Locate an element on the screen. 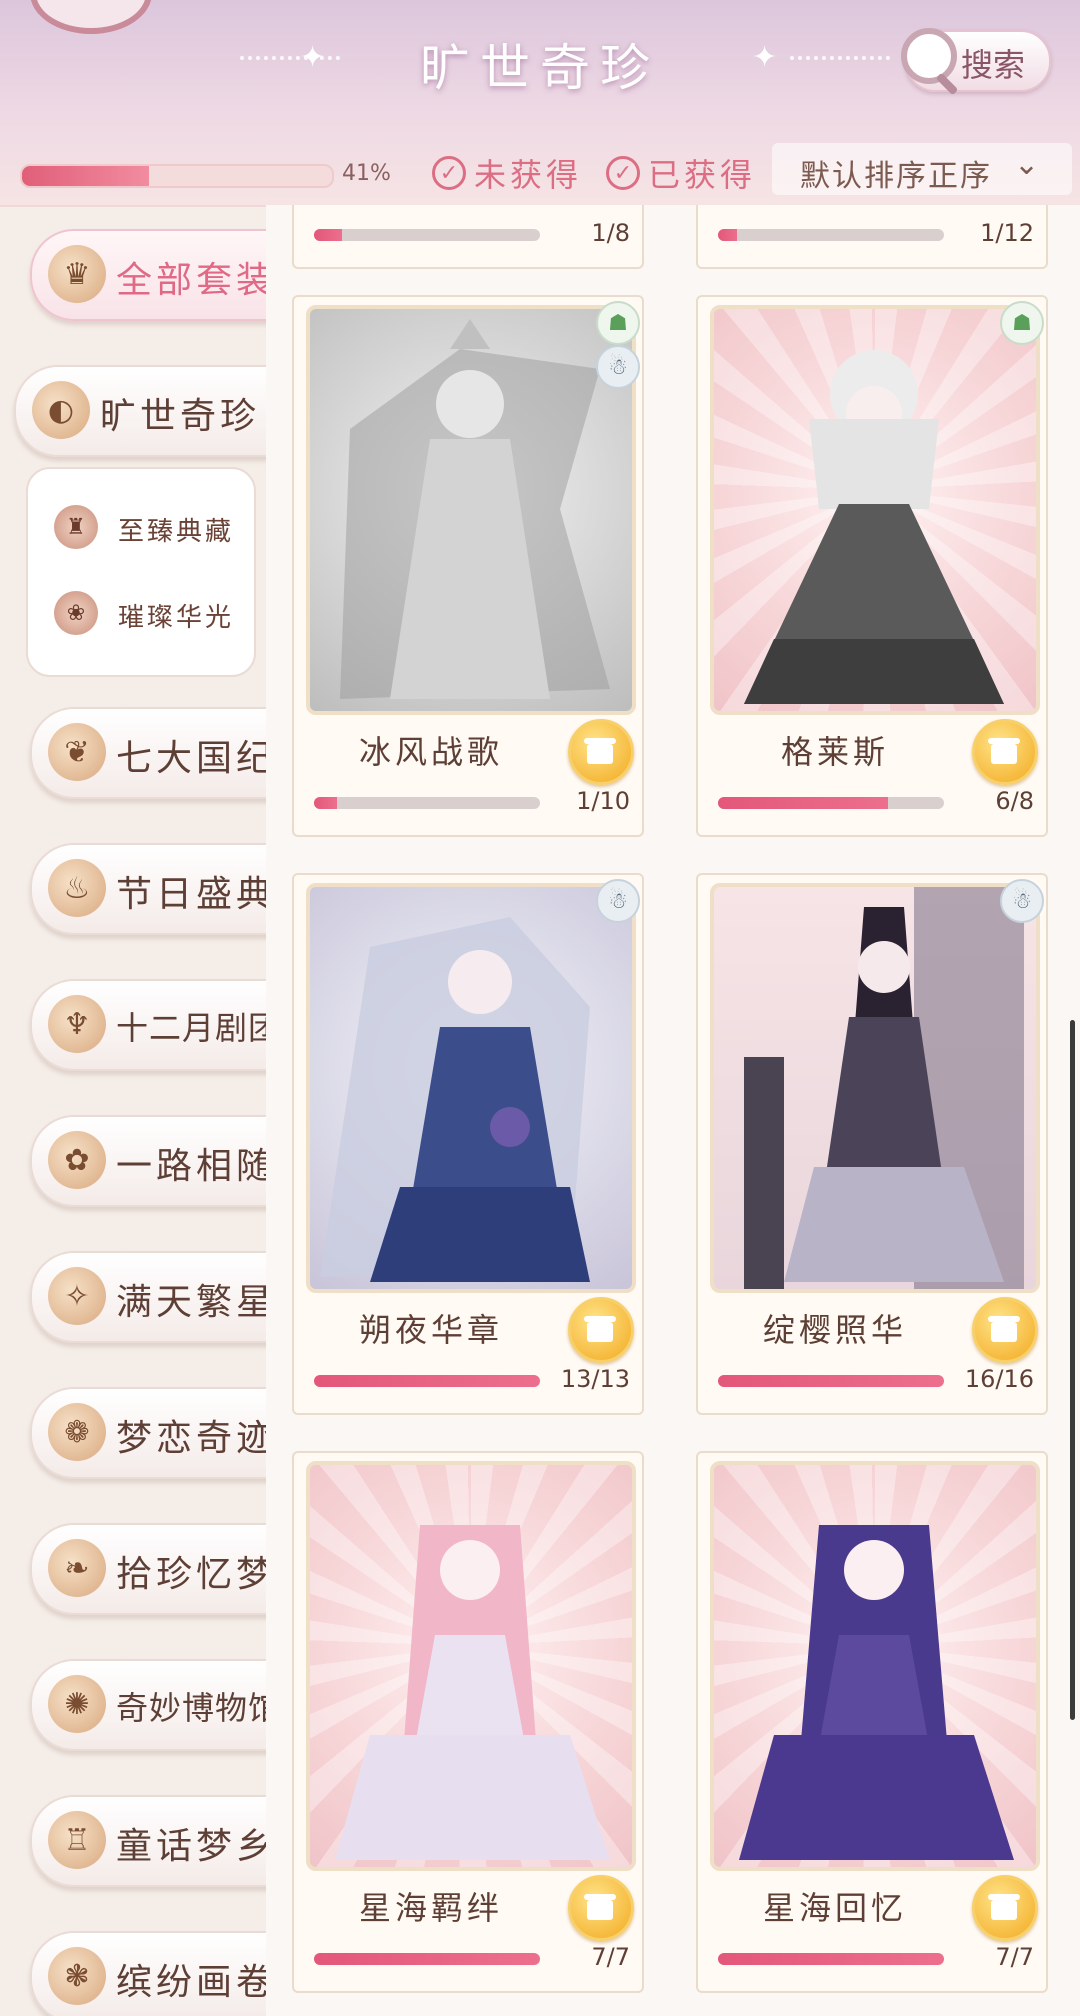  sidebar-item-dream-romance: ❁ 梦恋奇迹 is located at coordinates (148, 1433).